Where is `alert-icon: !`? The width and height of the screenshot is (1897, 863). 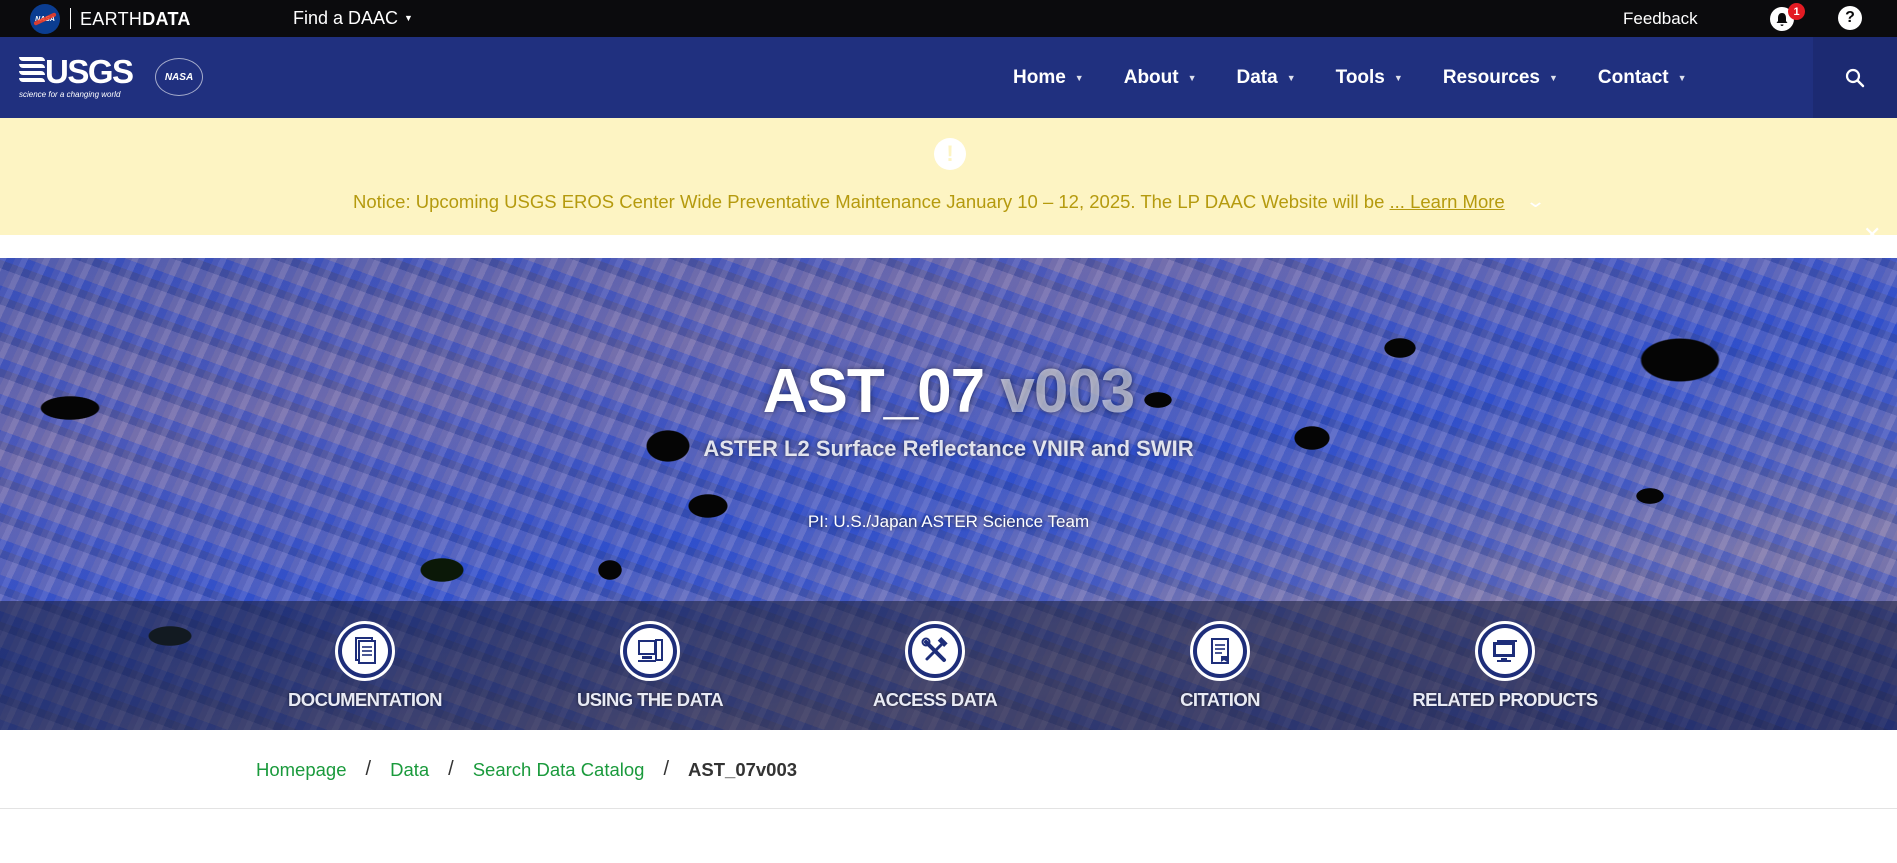 alert-icon: ! is located at coordinates (950, 154).